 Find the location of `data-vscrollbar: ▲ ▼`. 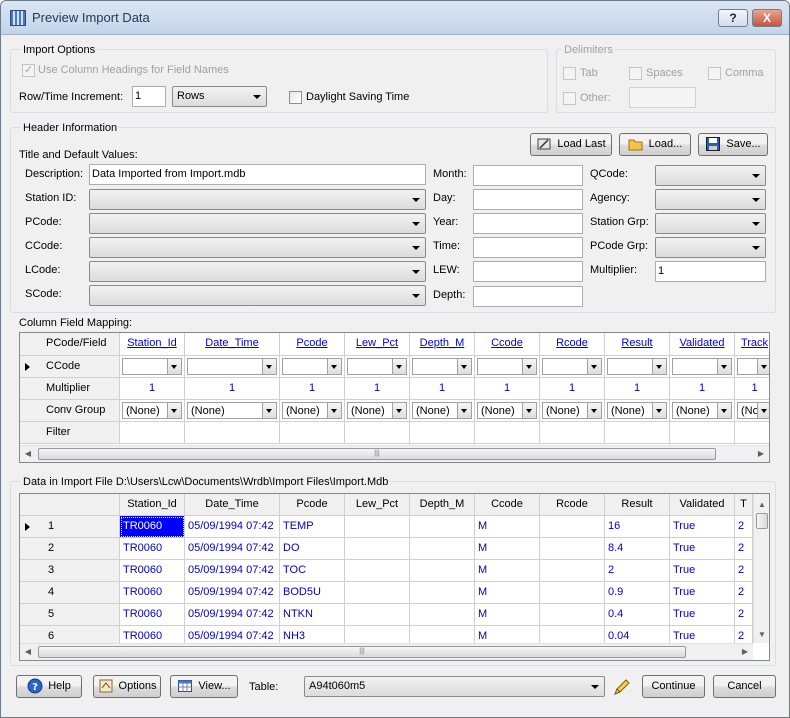

data-vscrollbar: ▲ ▼ is located at coordinates (761, 568).